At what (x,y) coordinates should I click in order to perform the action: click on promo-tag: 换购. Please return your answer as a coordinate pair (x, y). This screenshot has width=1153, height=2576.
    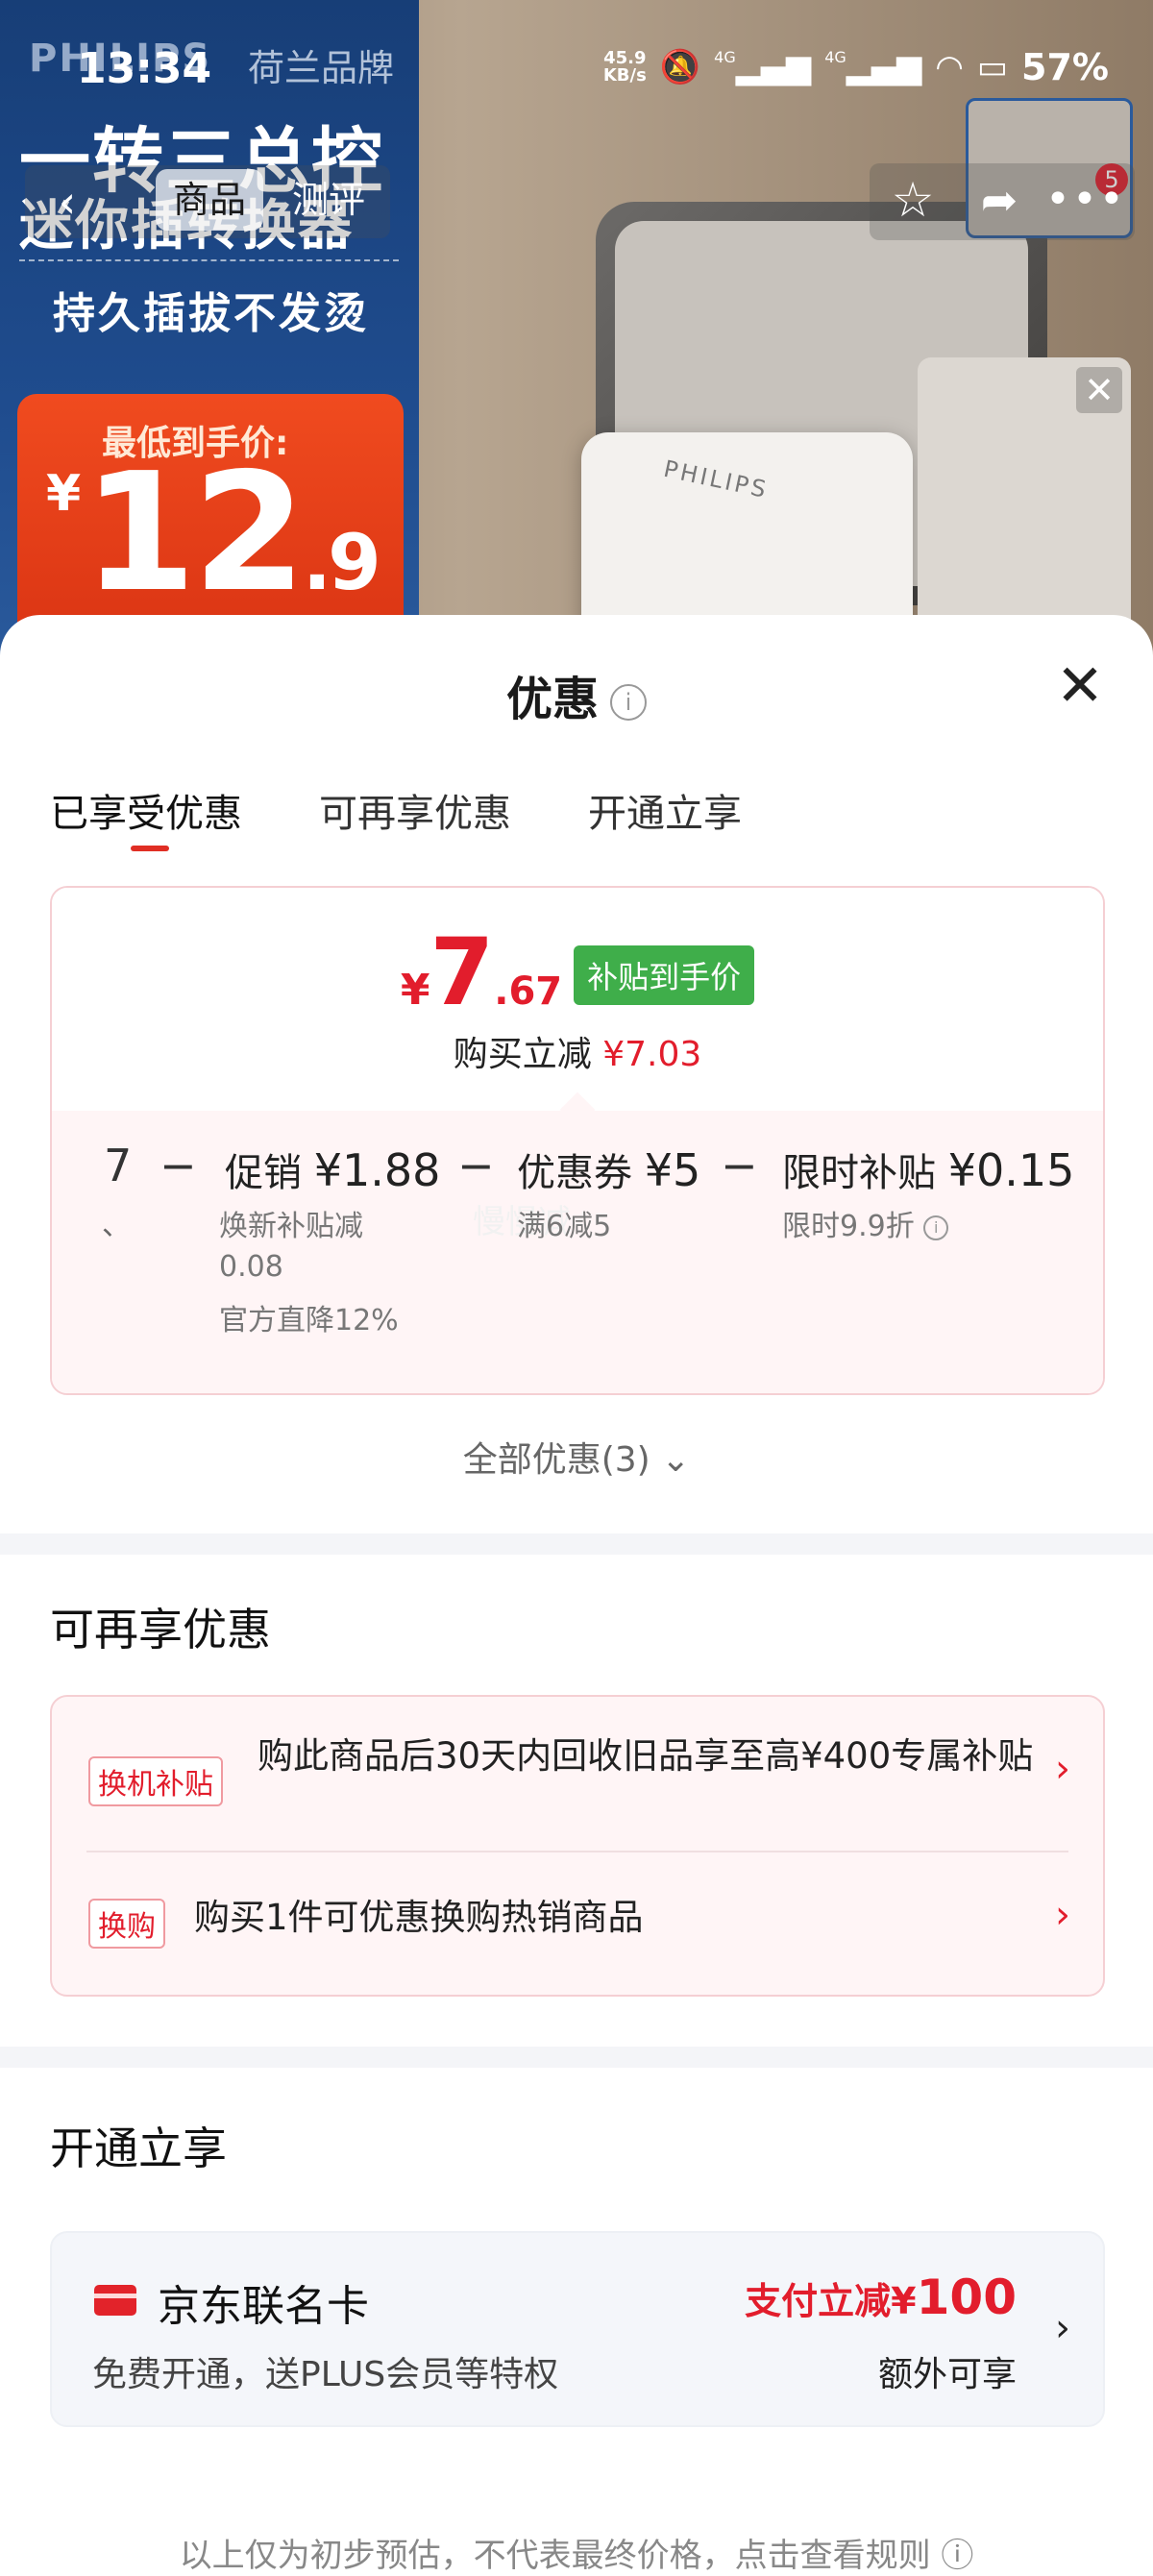
    Looking at the image, I should click on (127, 1924).